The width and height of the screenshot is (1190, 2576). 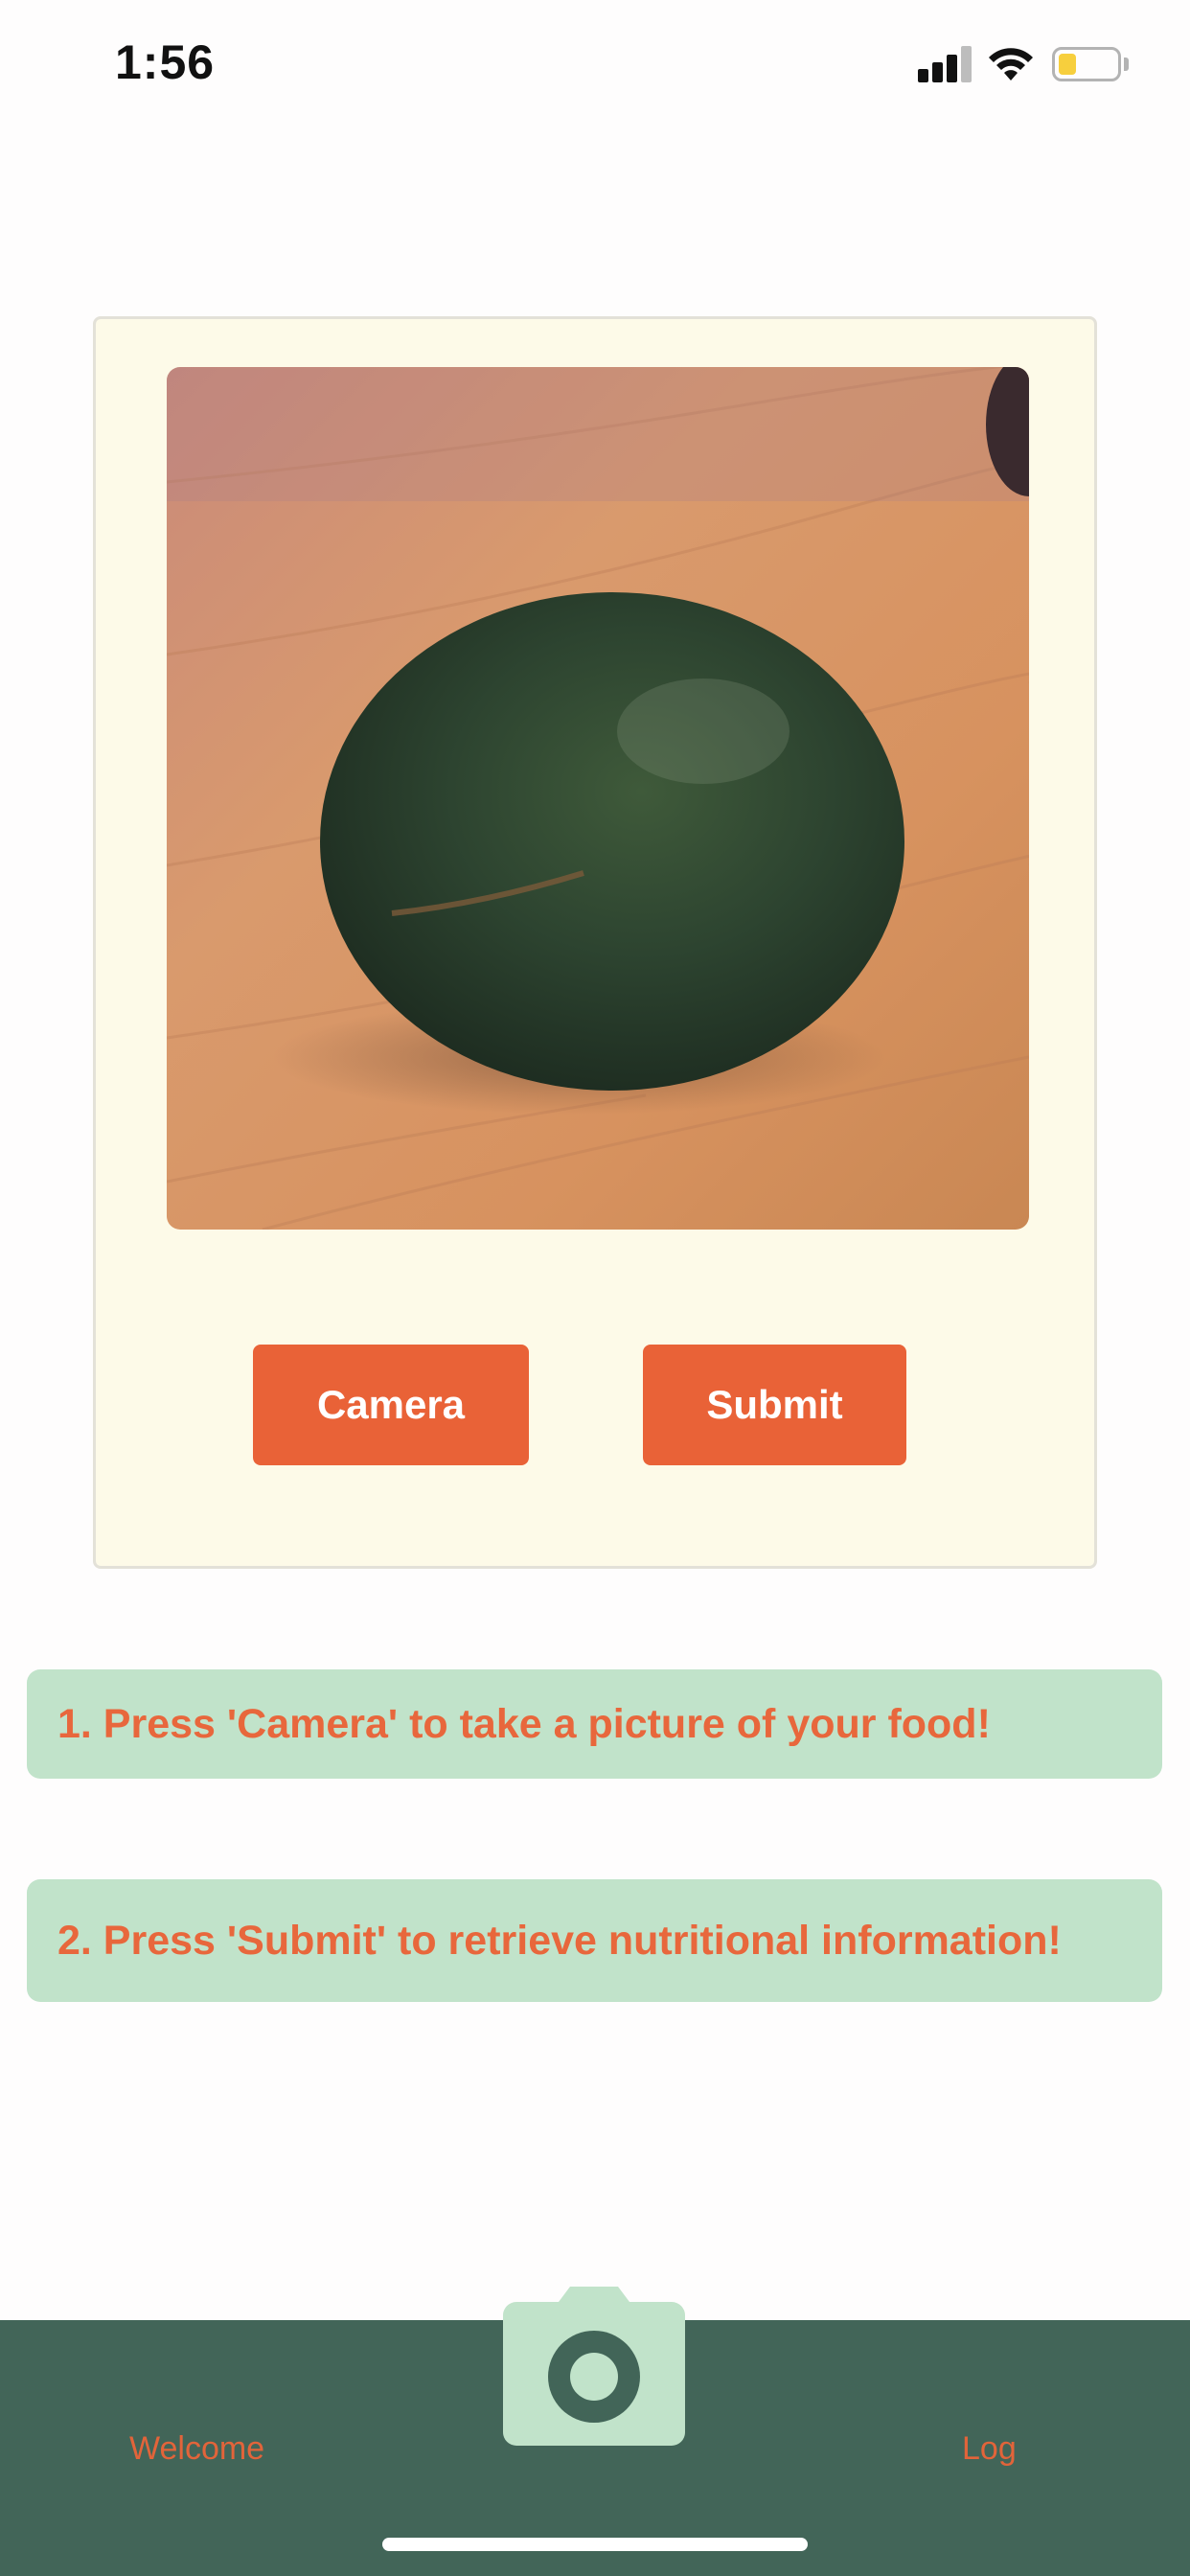 What do you see at coordinates (391, 1405) in the screenshot?
I see `camera-button: Camera` at bounding box center [391, 1405].